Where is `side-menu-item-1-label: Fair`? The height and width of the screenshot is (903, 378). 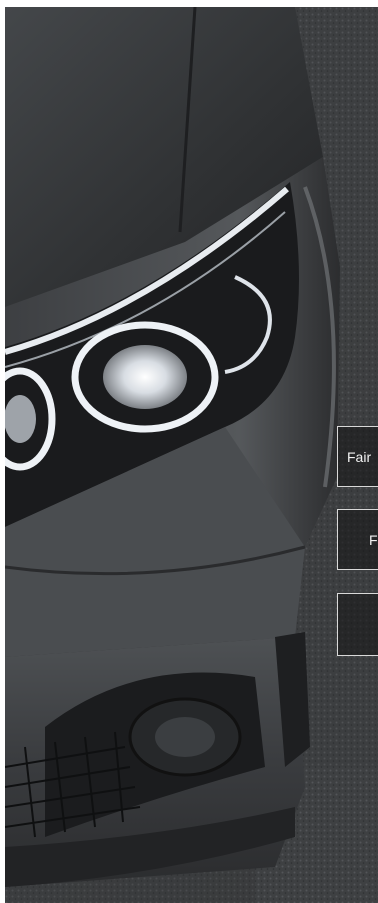
side-menu-item-1-label: Fair is located at coordinates (359, 456).